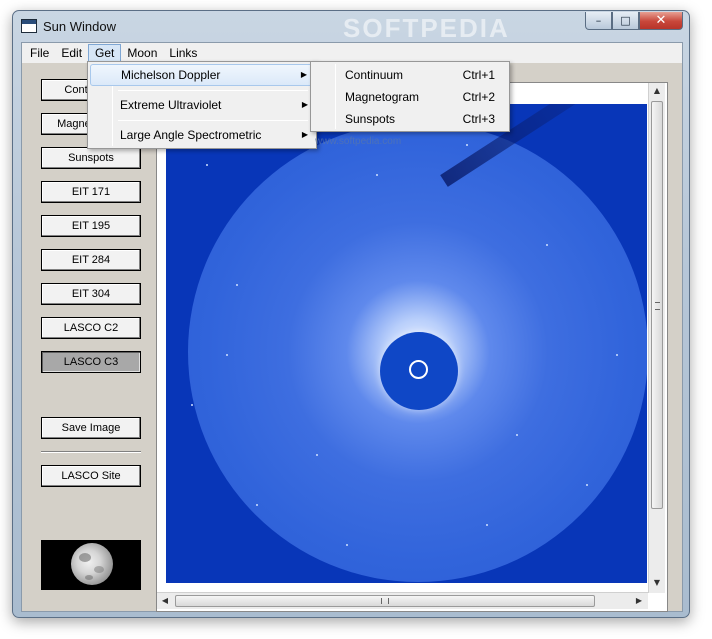 This screenshot has height=639, width=712. Describe the element at coordinates (29, 26) in the screenshot. I see `app-window-icon` at that location.